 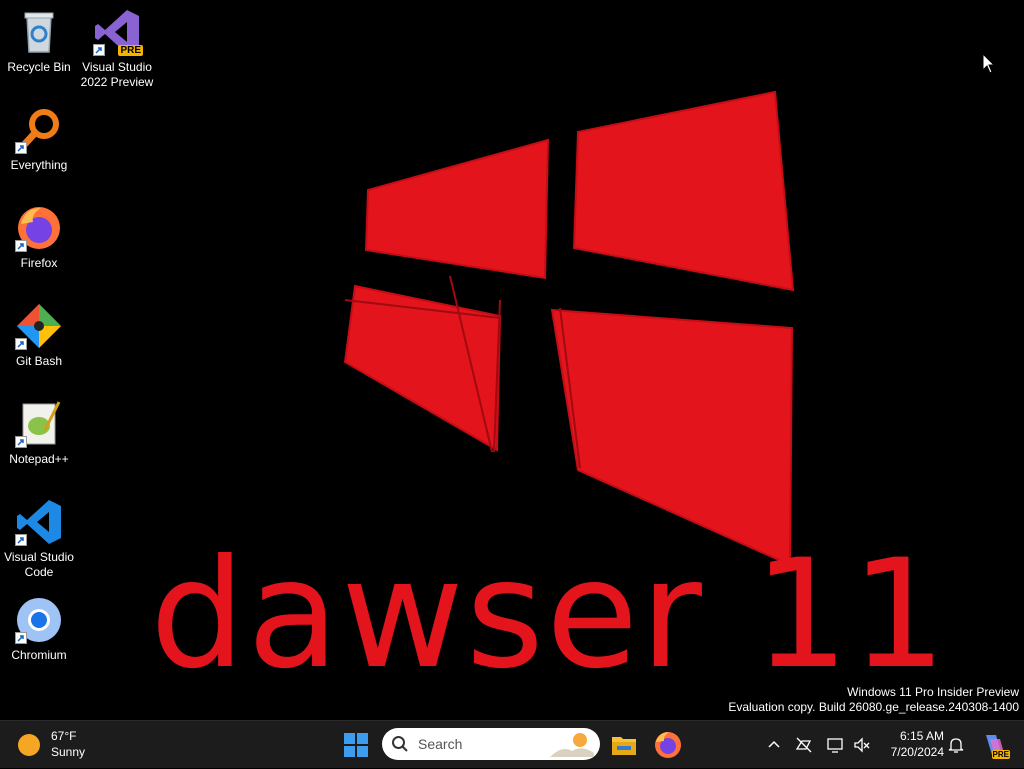 I want to click on icon-label: Recycle Bin, so click(x=39, y=67).